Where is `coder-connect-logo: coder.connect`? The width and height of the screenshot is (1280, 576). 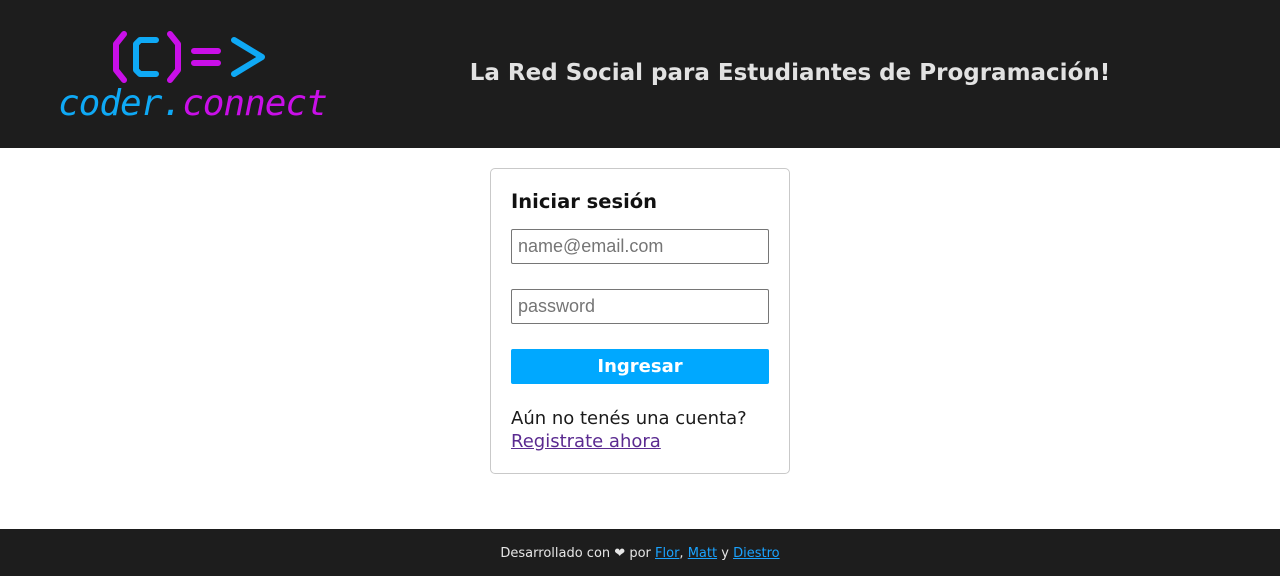 coder-connect-logo: coder.connect is located at coordinates (193, 78).